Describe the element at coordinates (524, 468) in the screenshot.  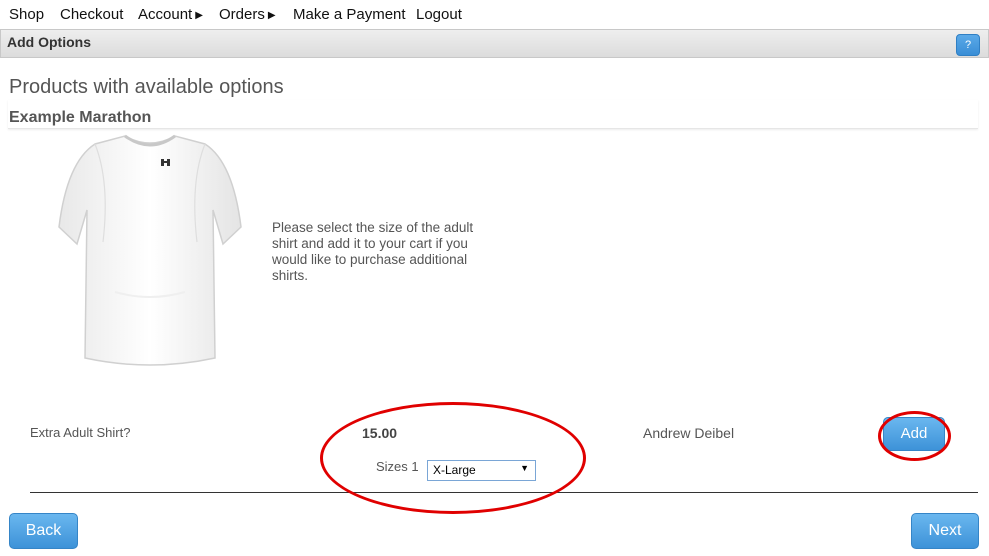
I see `chevron-down-icon: ▼` at that location.